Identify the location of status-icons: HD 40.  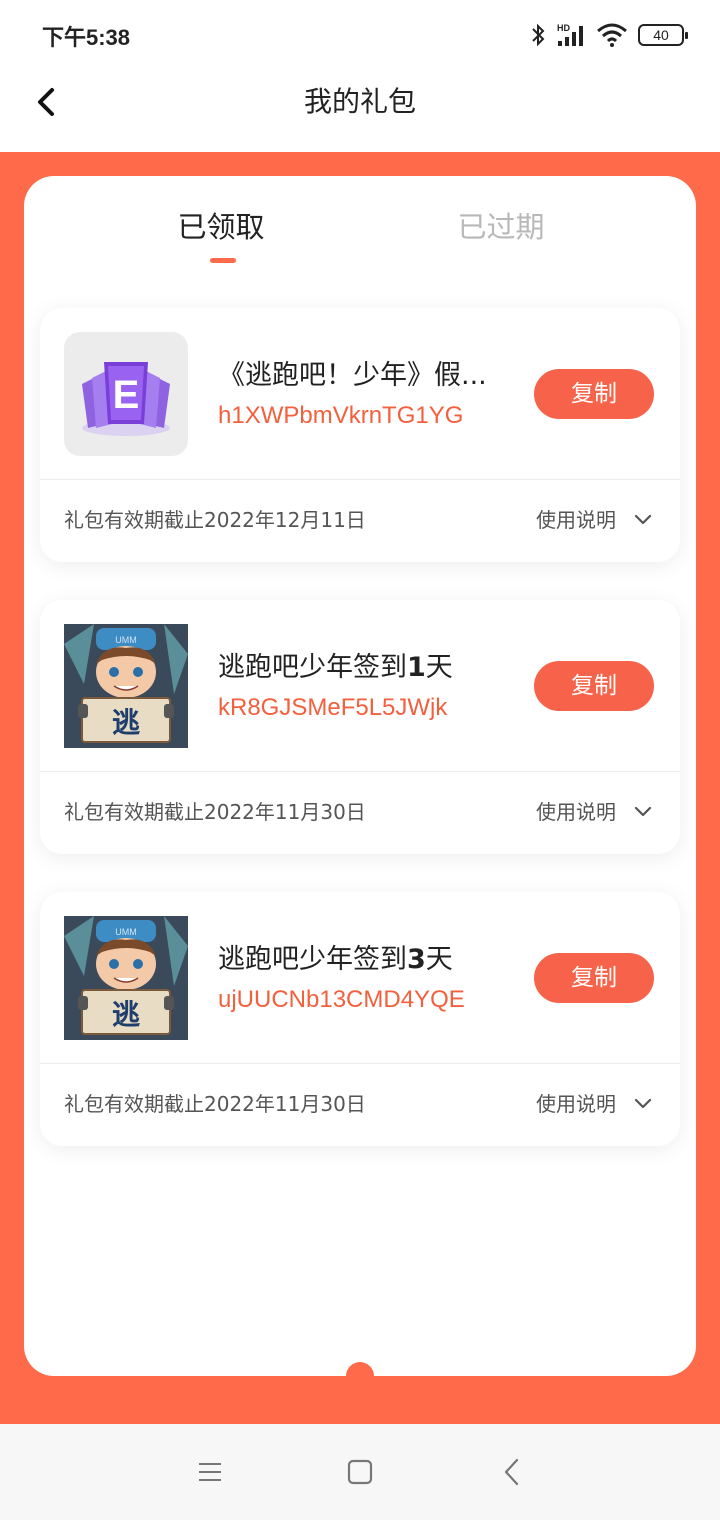
(609, 35).